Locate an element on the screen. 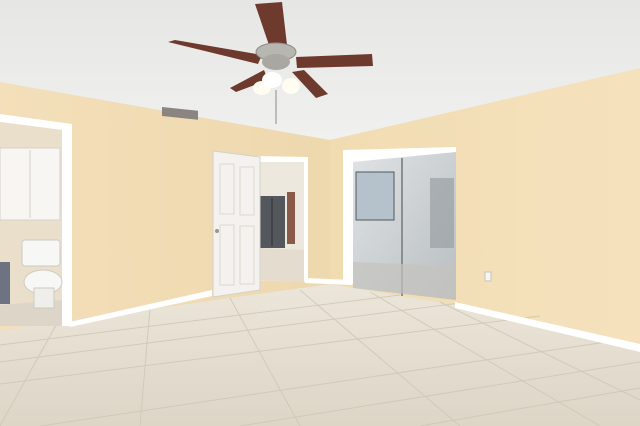 This screenshot has width=640, height=426. bathroom-doorway is located at coordinates (36, 220).